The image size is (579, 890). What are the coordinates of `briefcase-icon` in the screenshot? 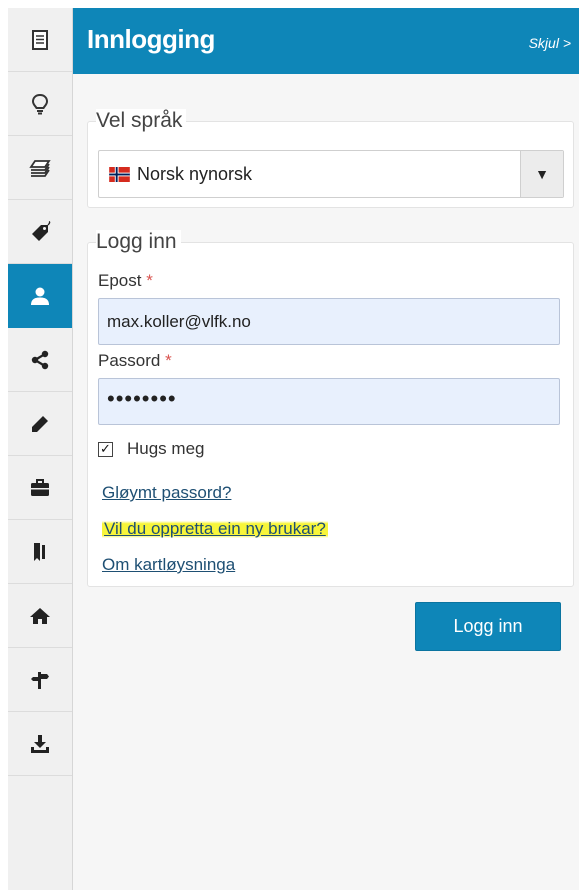 It's located at (40, 487).